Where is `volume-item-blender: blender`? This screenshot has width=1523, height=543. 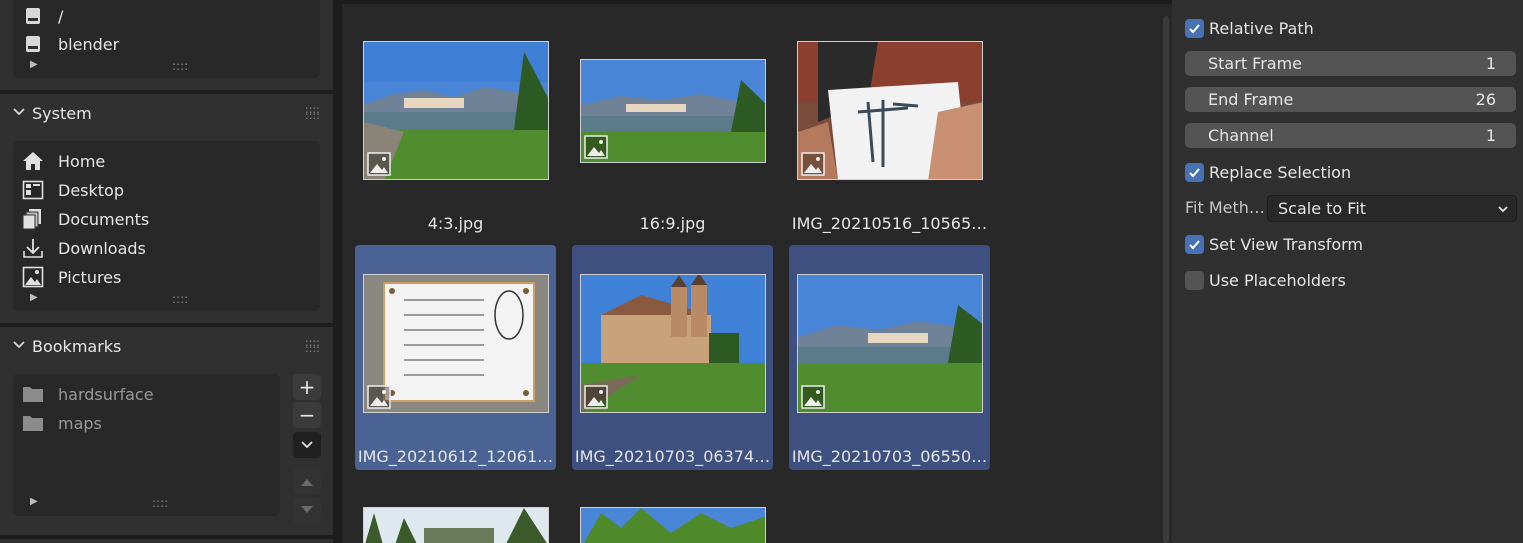
volume-item-blender: blender is located at coordinates (70, 44).